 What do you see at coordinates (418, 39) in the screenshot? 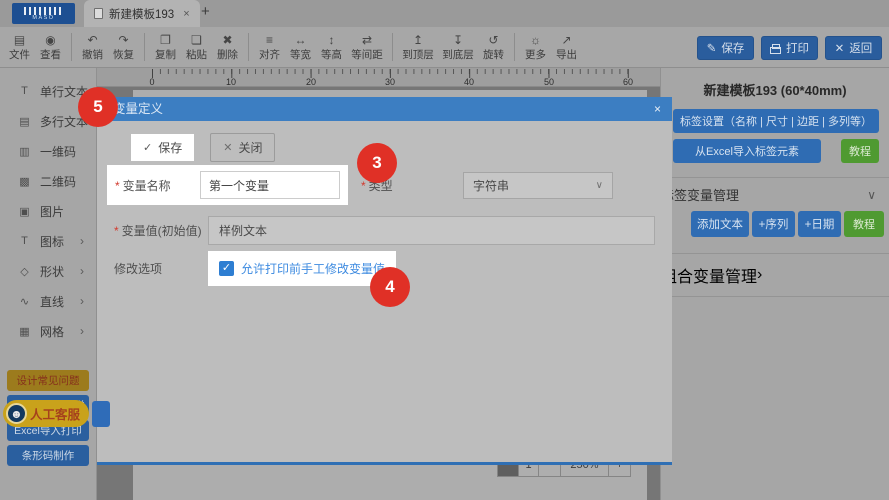
I see `to-front-icon: ↥` at bounding box center [418, 39].